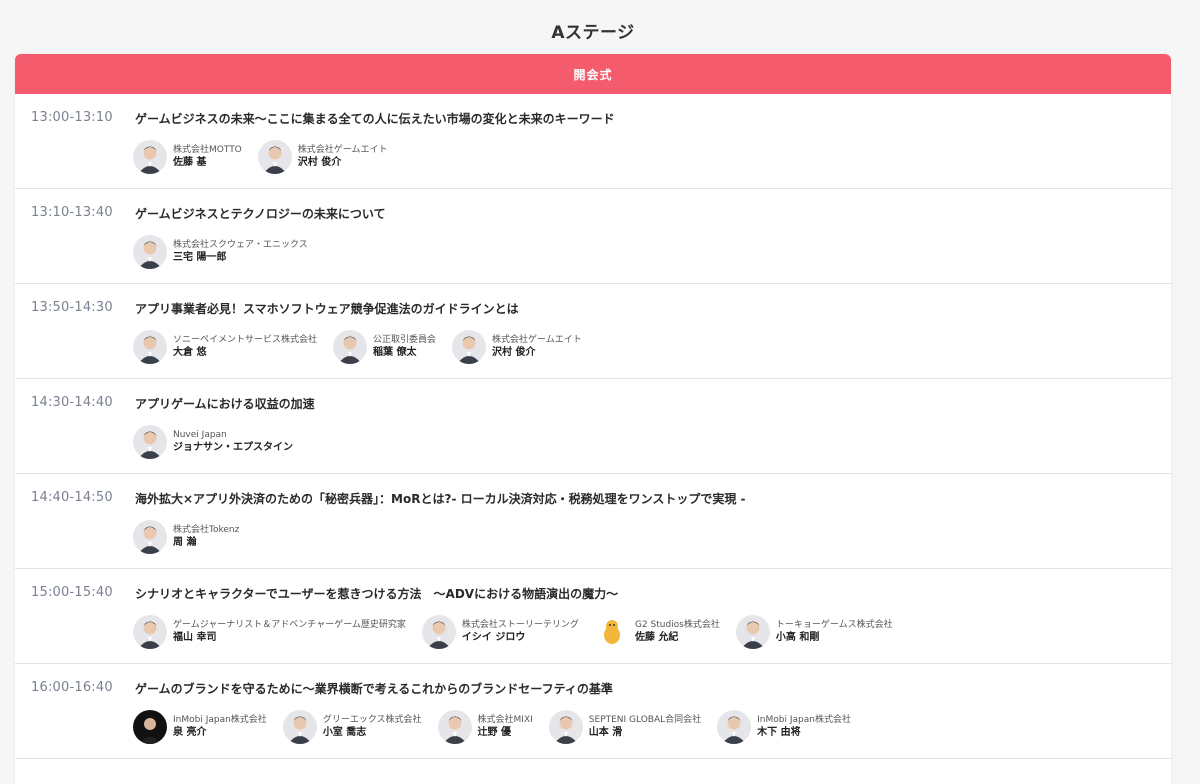  What do you see at coordinates (656, 637) in the screenshot?
I see `speaker-name: 佐藤 允紀` at bounding box center [656, 637].